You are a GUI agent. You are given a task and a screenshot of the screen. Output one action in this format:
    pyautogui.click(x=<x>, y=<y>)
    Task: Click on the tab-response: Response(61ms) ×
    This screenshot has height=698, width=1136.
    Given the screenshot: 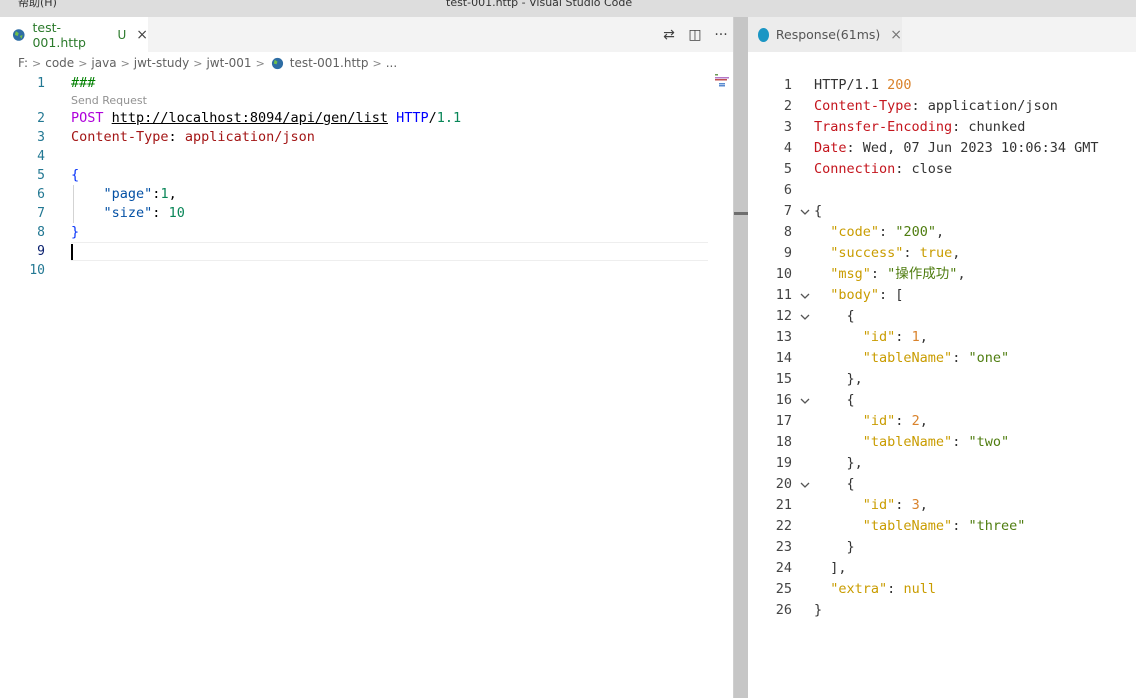 What is the action you would take?
    pyautogui.click(x=825, y=34)
    